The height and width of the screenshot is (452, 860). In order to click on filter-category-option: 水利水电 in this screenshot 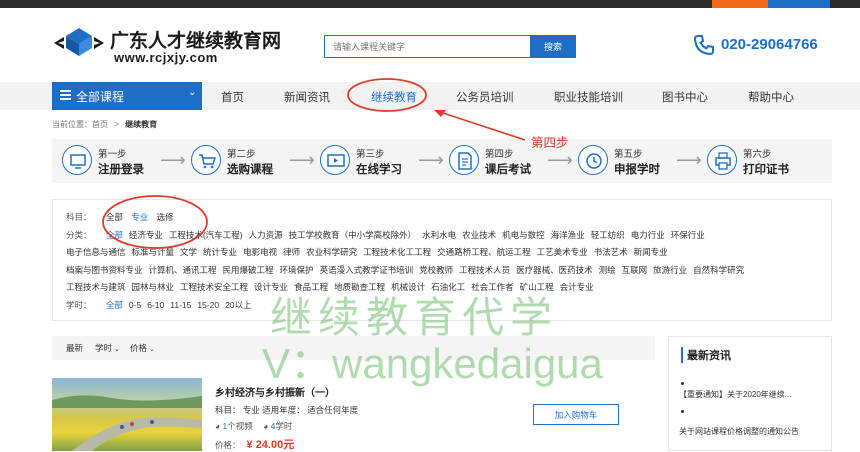, I will do `click(439, 235)`.